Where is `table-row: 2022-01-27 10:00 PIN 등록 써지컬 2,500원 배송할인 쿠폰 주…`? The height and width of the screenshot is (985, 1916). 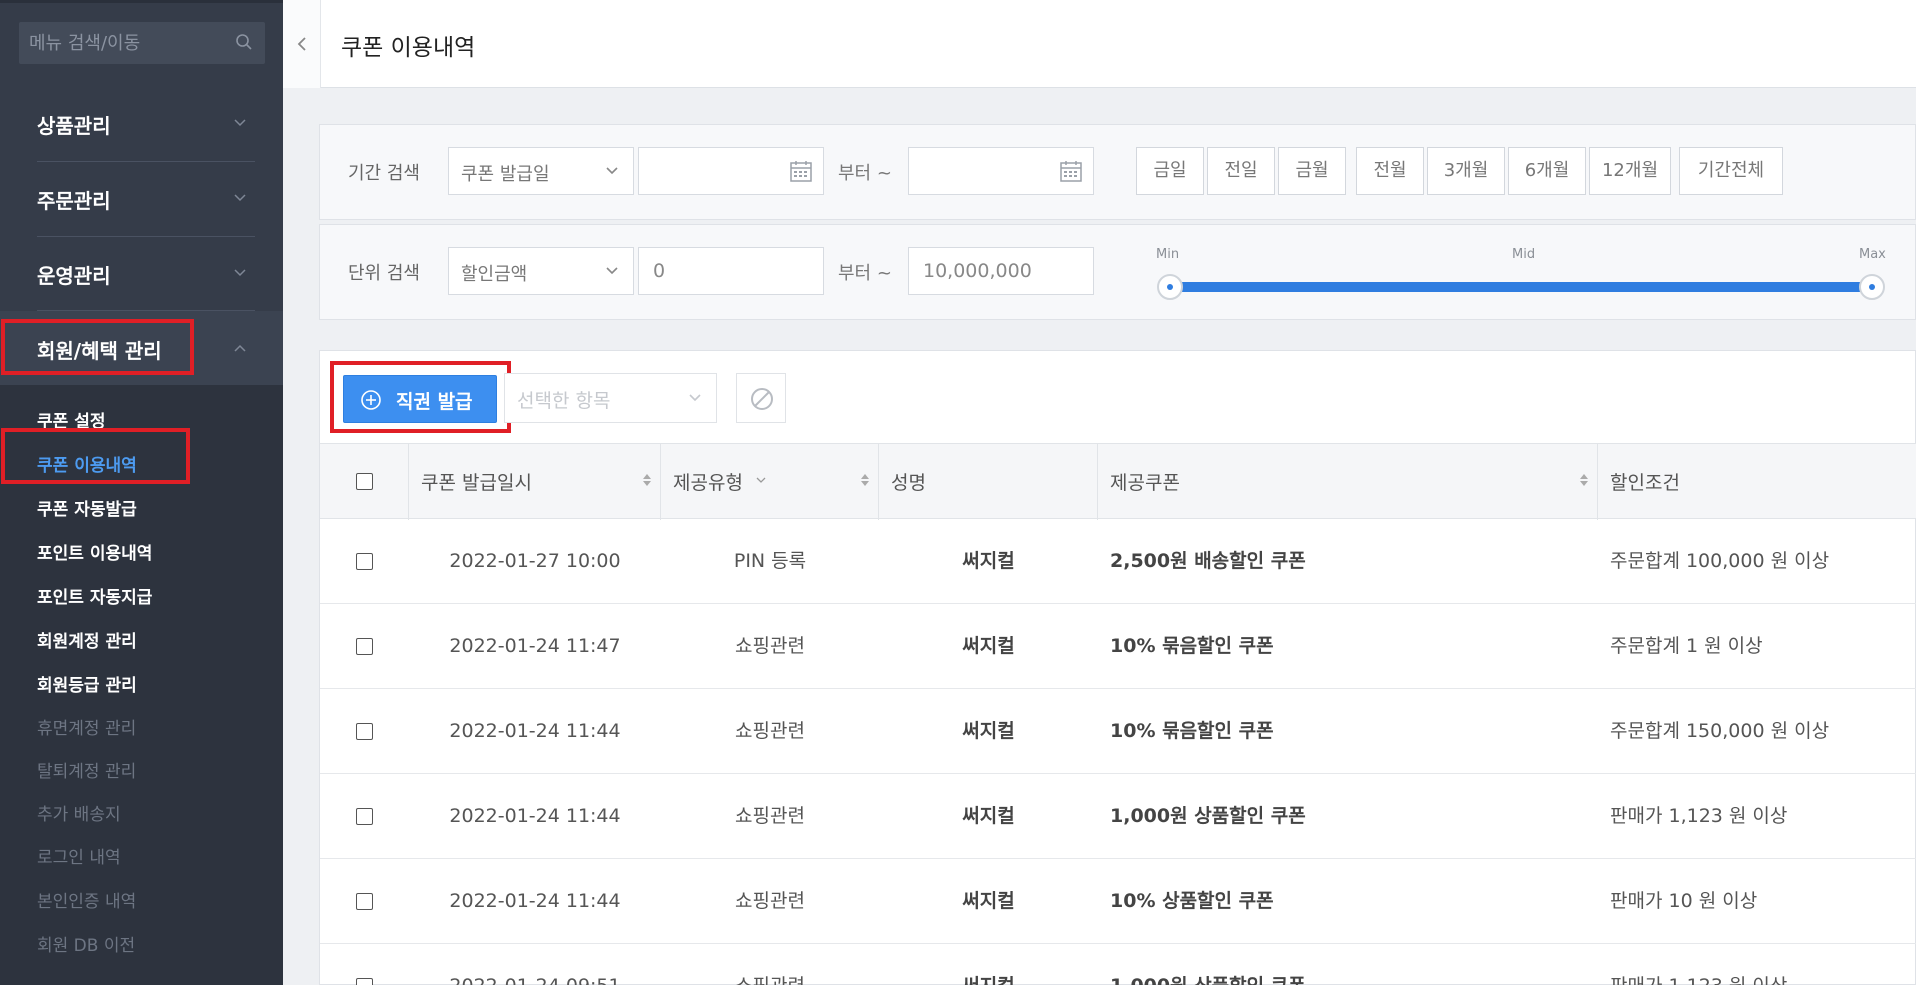 table-row: 2022-01-27 10:00 PIN 등록 써지컬 2,500원 배송할인 쿠폰 주… is located at coordinates (1118, 561).